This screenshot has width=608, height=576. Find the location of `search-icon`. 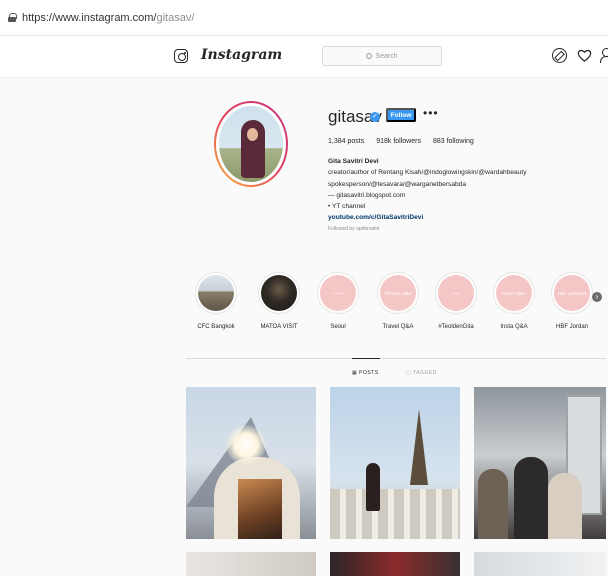

search-icon is located at coordinates (369, 56).